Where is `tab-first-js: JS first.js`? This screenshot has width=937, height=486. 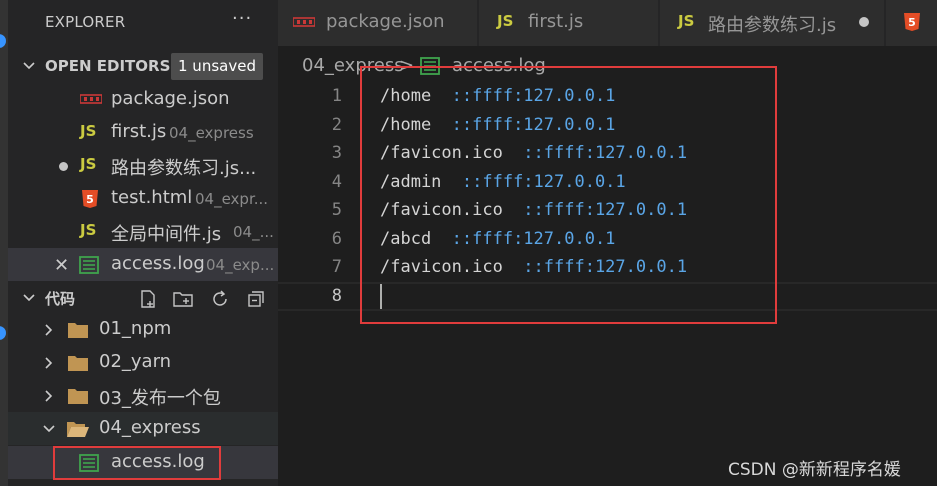 tab-first-js: JS first.js is located at coordinates (569, 23).